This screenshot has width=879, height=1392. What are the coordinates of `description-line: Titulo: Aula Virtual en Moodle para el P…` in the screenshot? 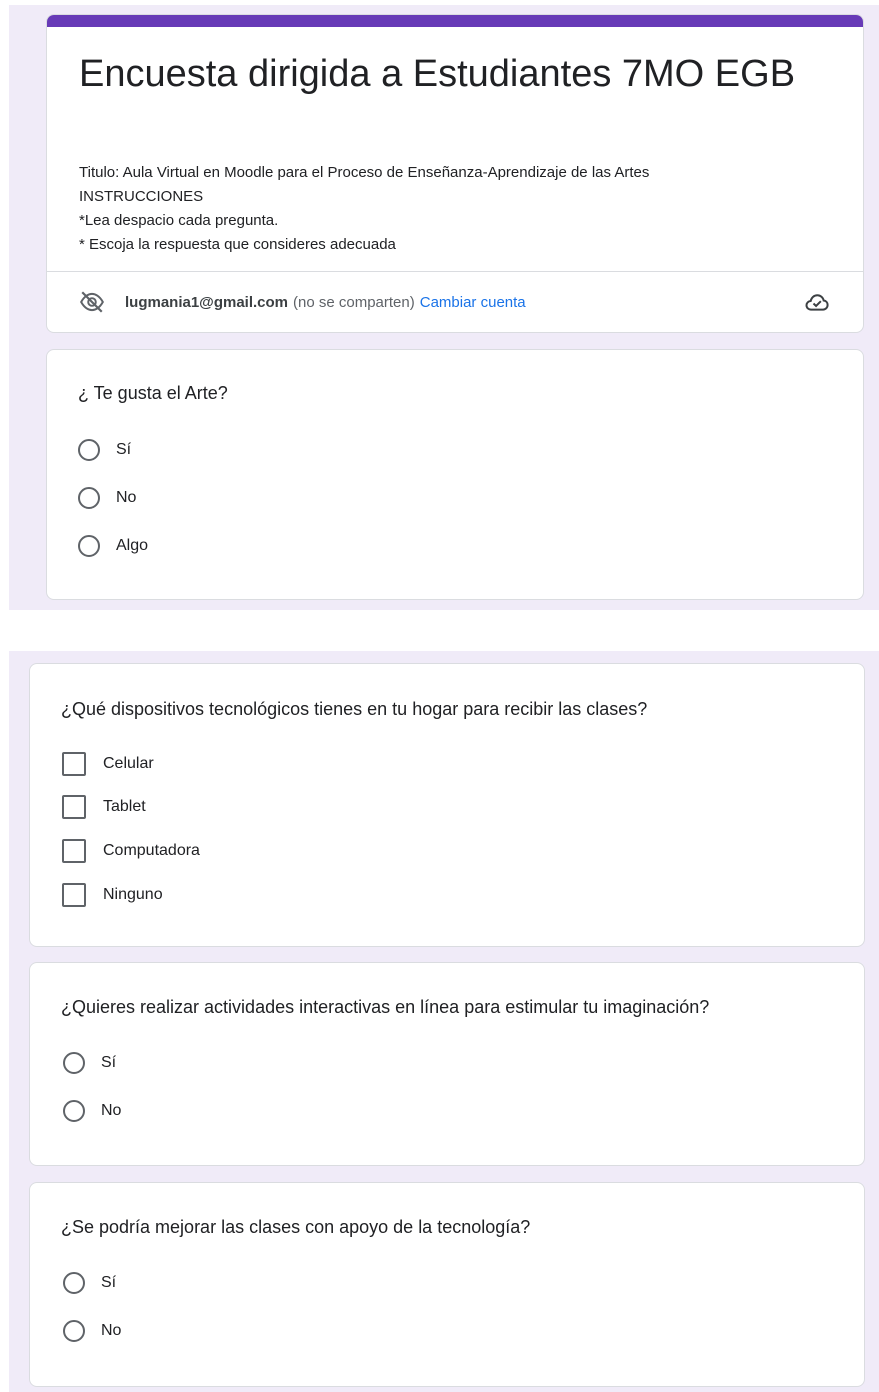 It's located at (364, 172).